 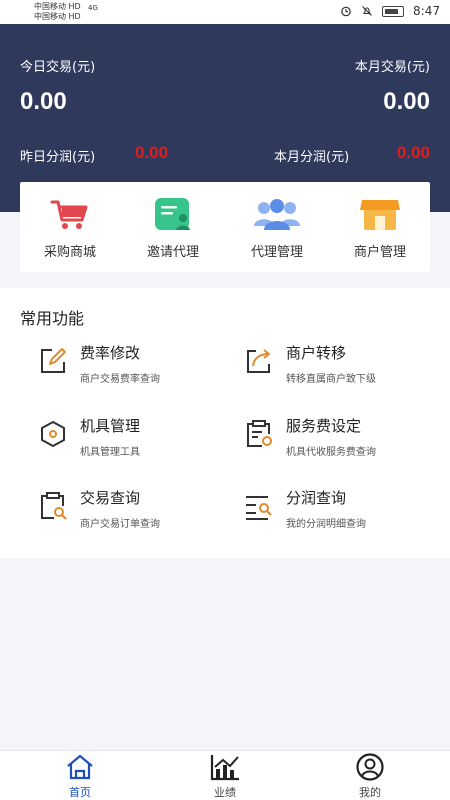 I want to click on tab-performance: 业绩, so click(x=225, y=776).